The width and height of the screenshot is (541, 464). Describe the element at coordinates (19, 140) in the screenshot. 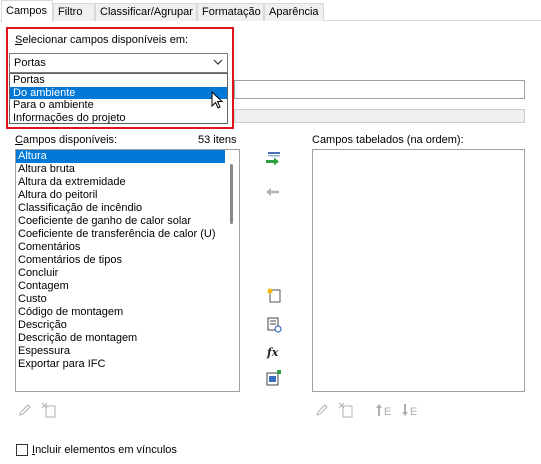

I see `access-key: C` at that location.